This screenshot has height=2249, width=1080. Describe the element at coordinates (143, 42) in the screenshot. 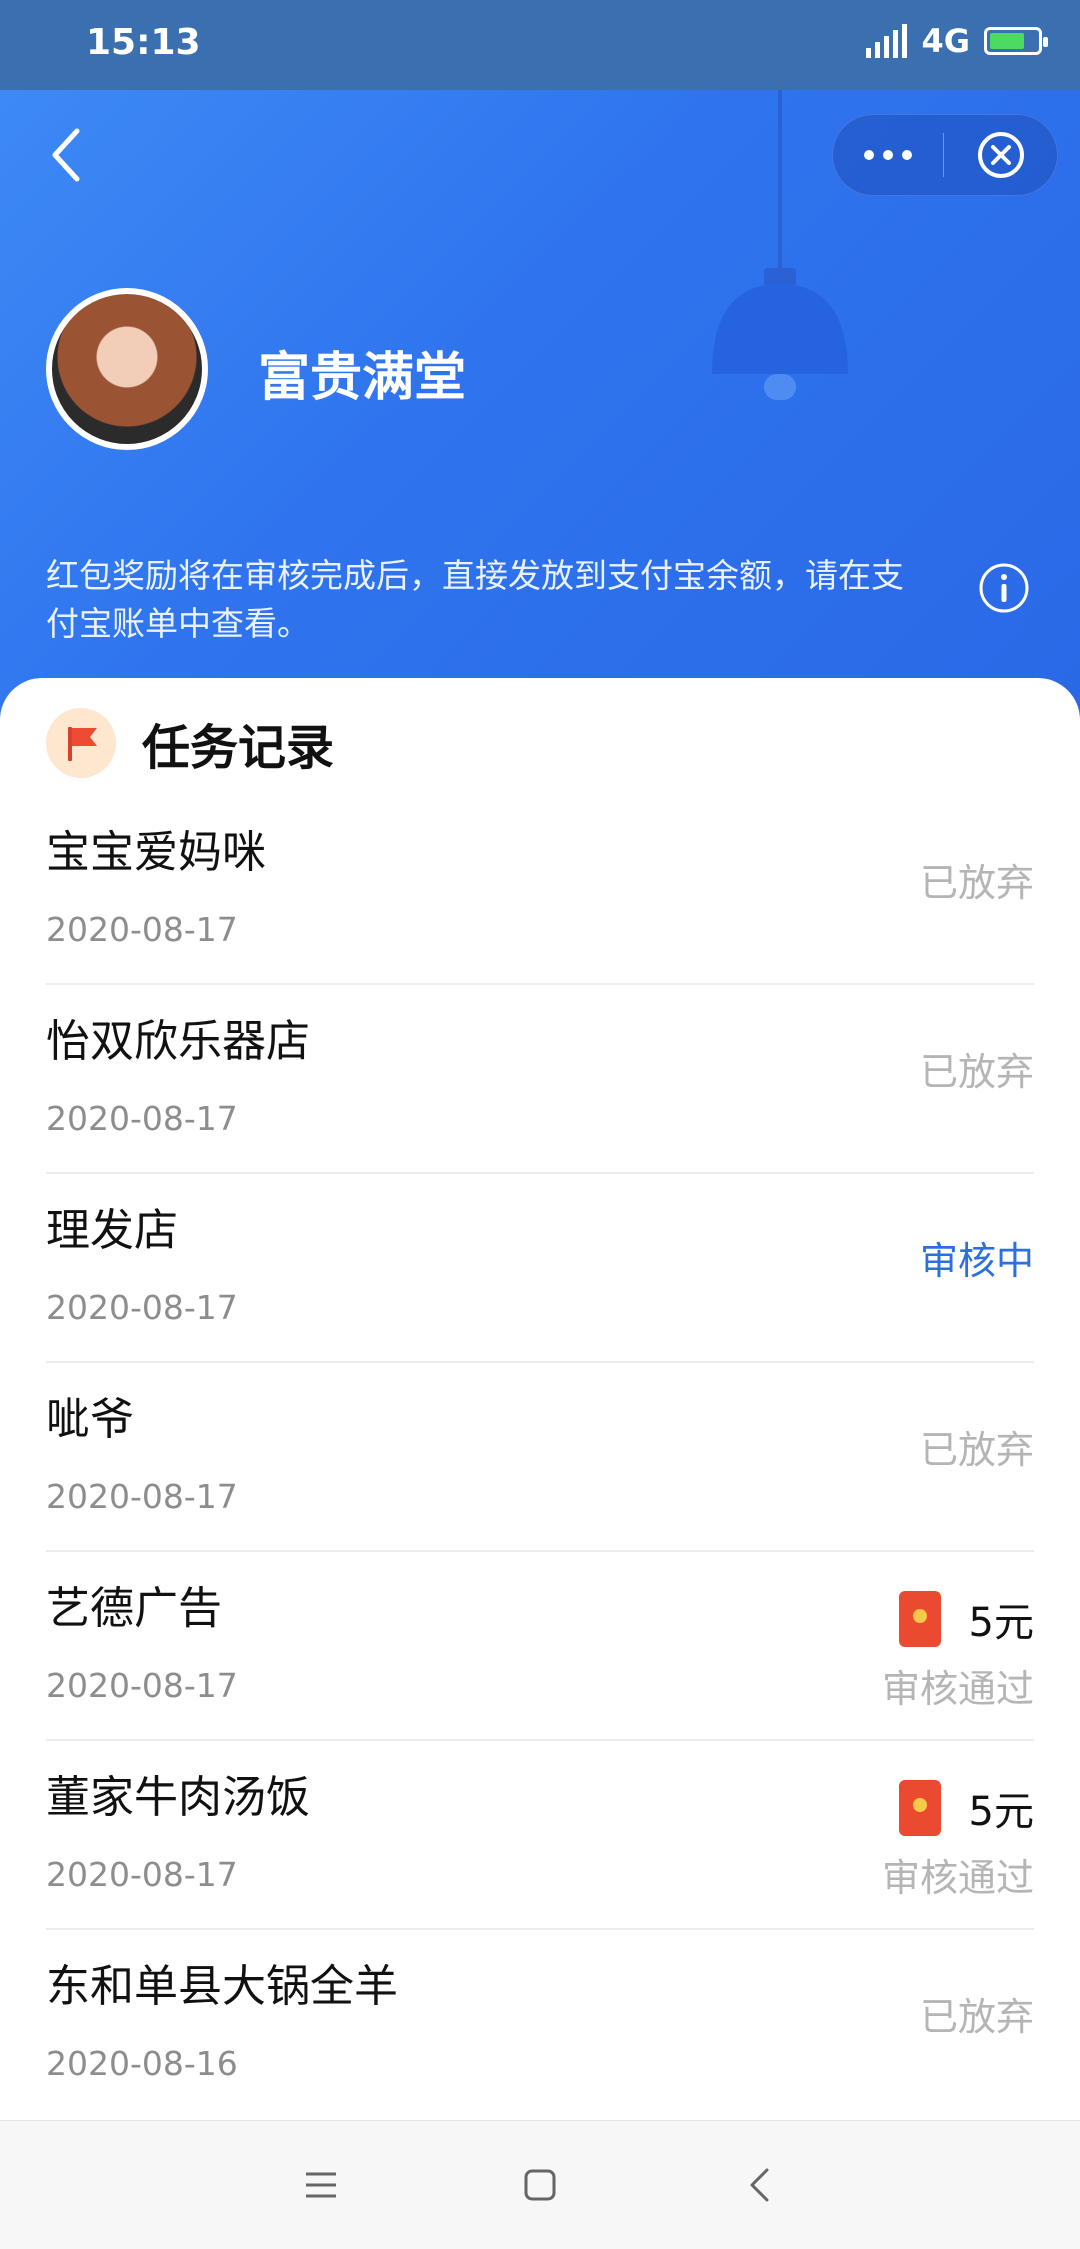

I see `status-time: 15:13` at that location.